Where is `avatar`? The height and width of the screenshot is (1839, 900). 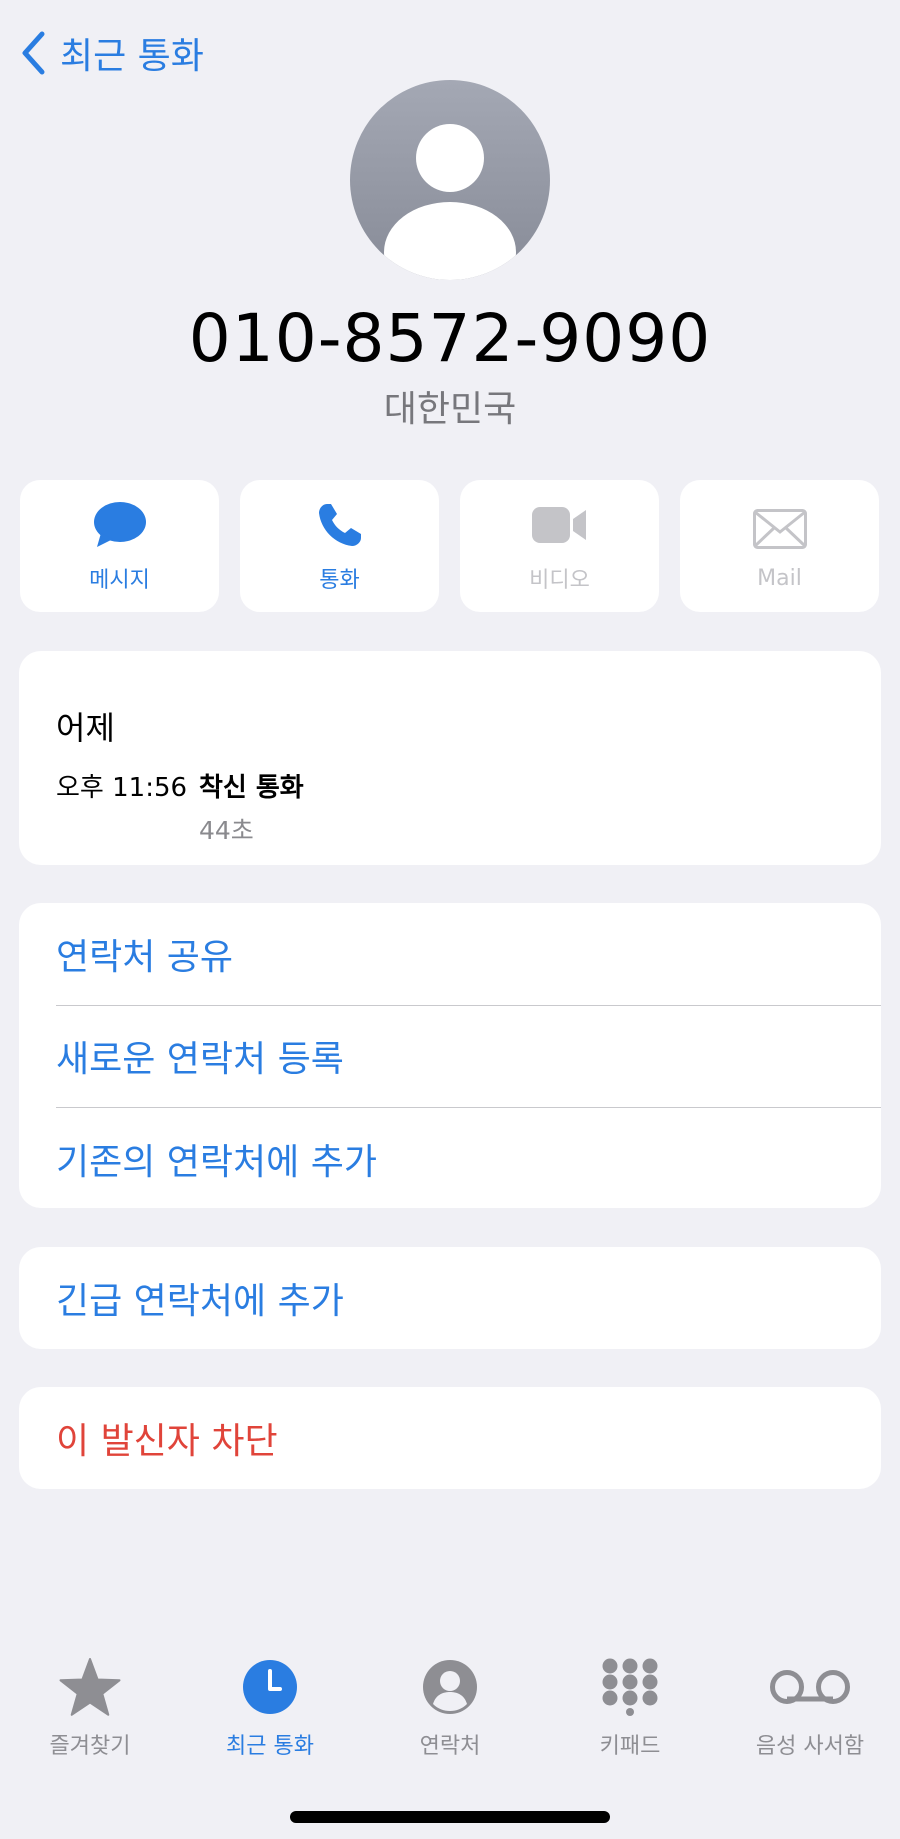 avatar is located at coordinates (450, 180).